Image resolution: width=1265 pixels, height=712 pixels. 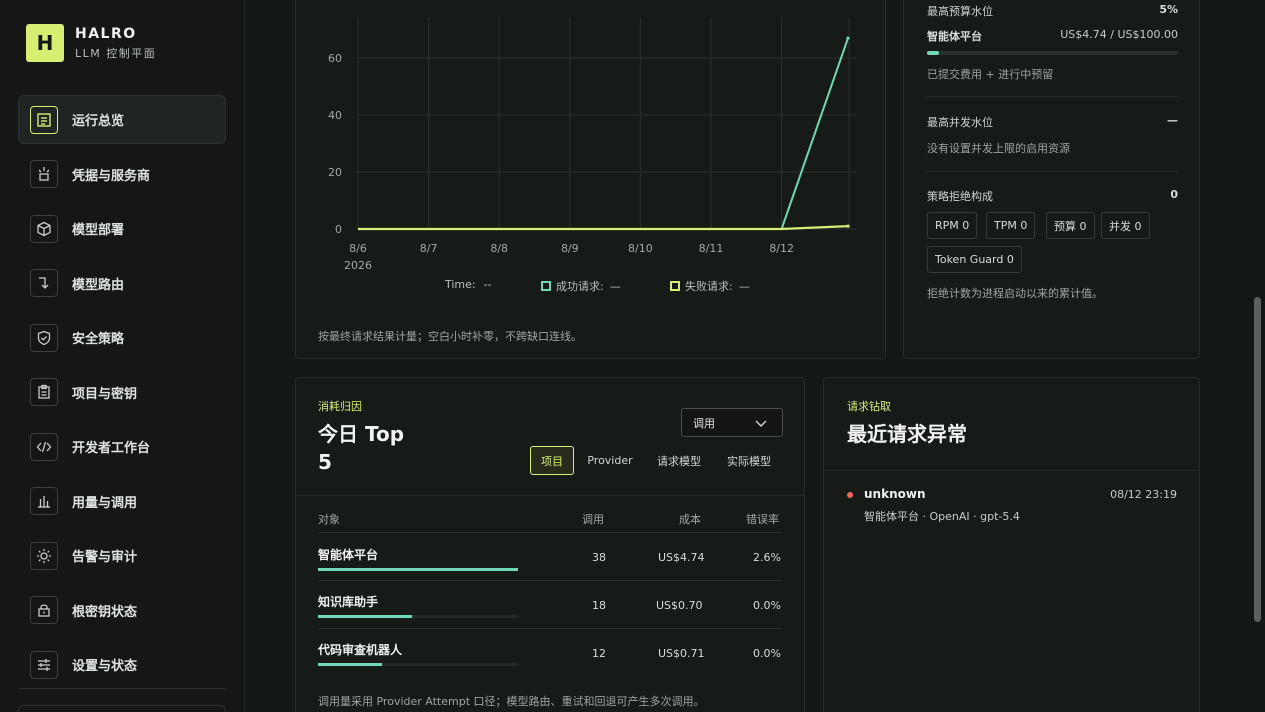 I want to click on brand: H HALRO LLM 控制平面, so click(x=91, y=43).